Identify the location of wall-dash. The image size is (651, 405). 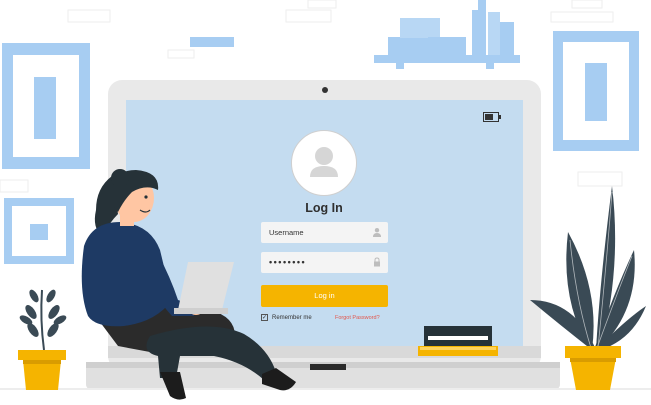
(212, 42).